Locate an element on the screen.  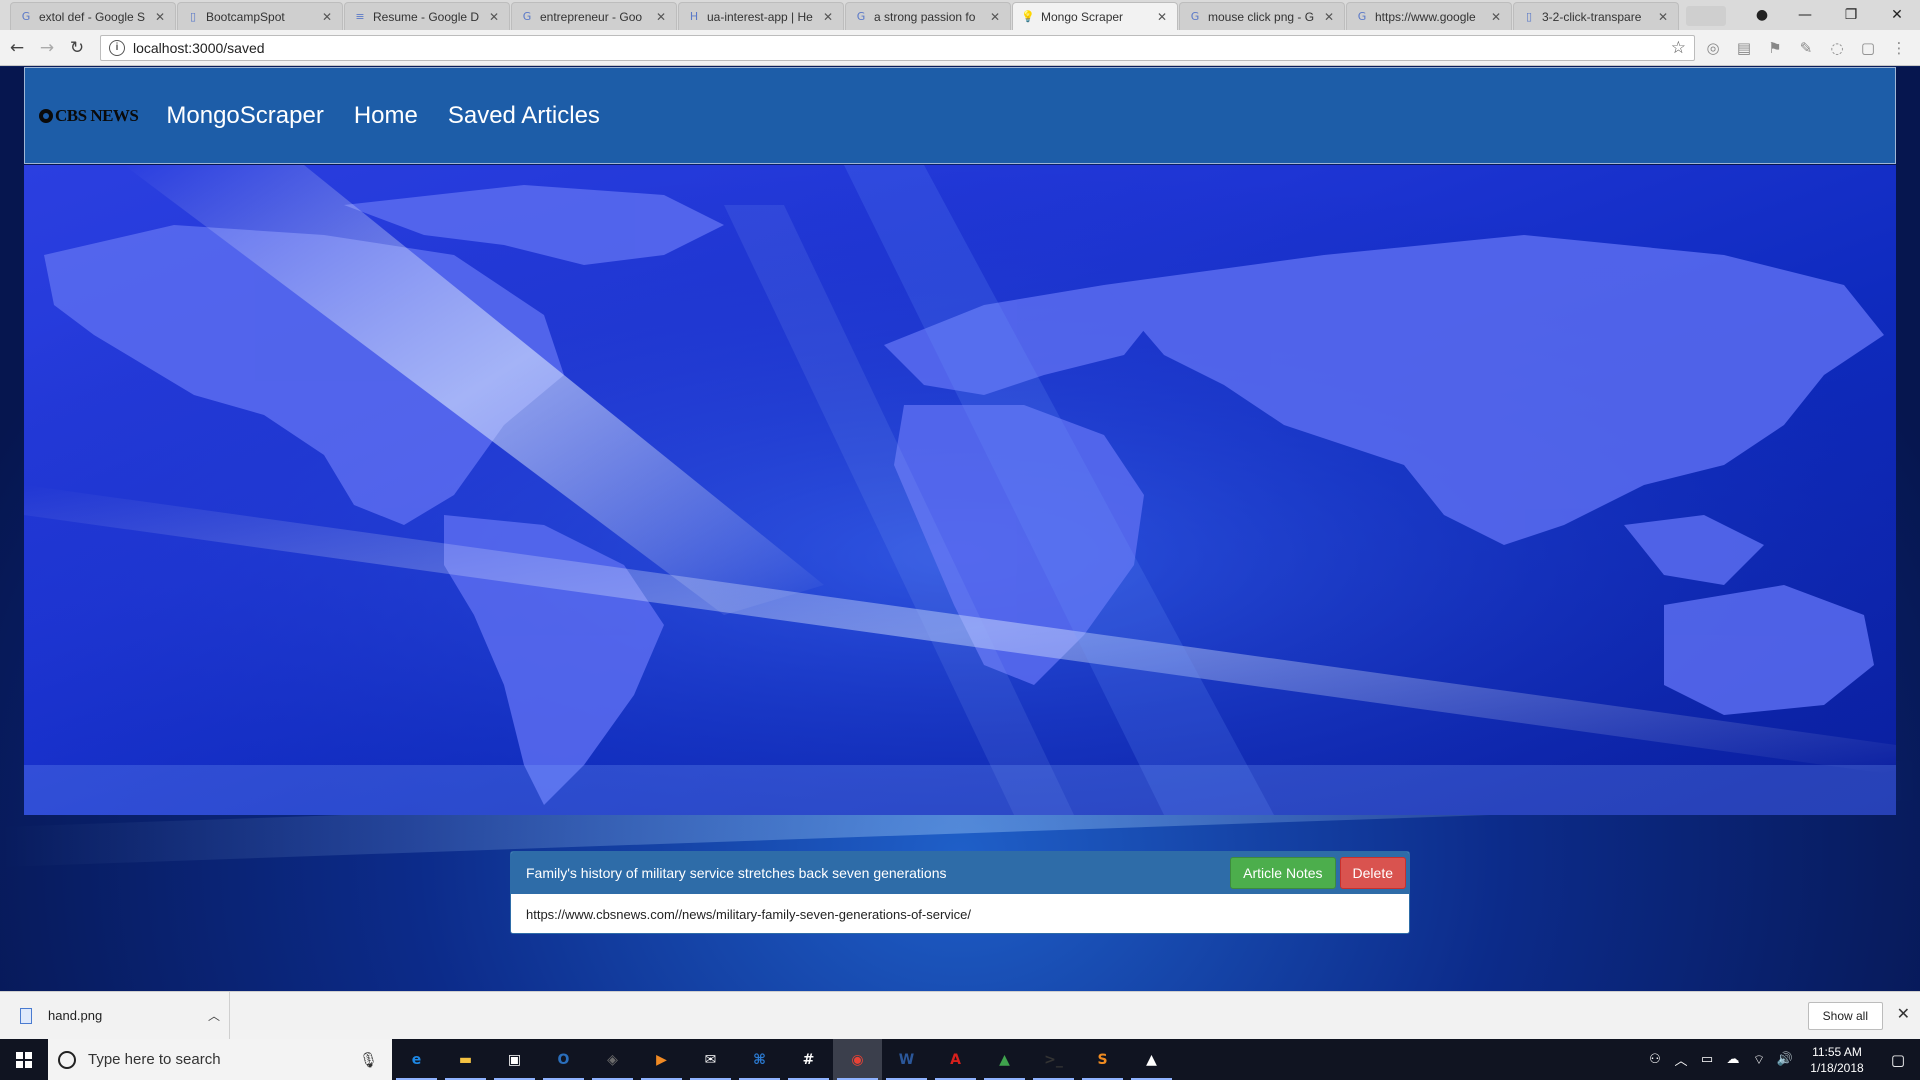
chevron-up-icon: ︿ is located at coordinates (214, 1015).